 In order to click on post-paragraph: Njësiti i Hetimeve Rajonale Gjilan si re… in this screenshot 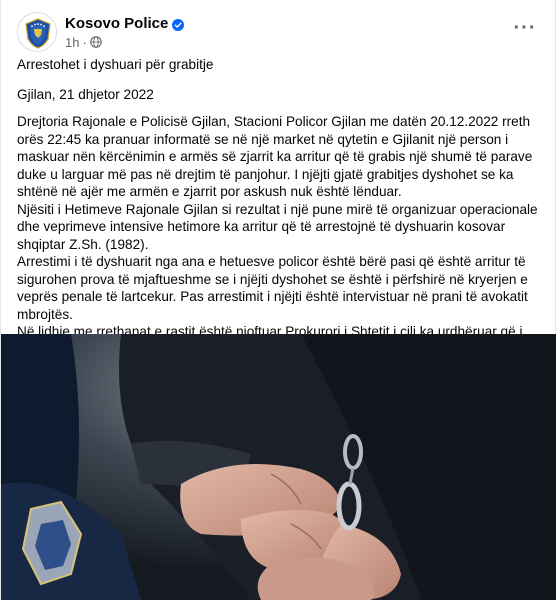, I will do `click(277, 226)`.